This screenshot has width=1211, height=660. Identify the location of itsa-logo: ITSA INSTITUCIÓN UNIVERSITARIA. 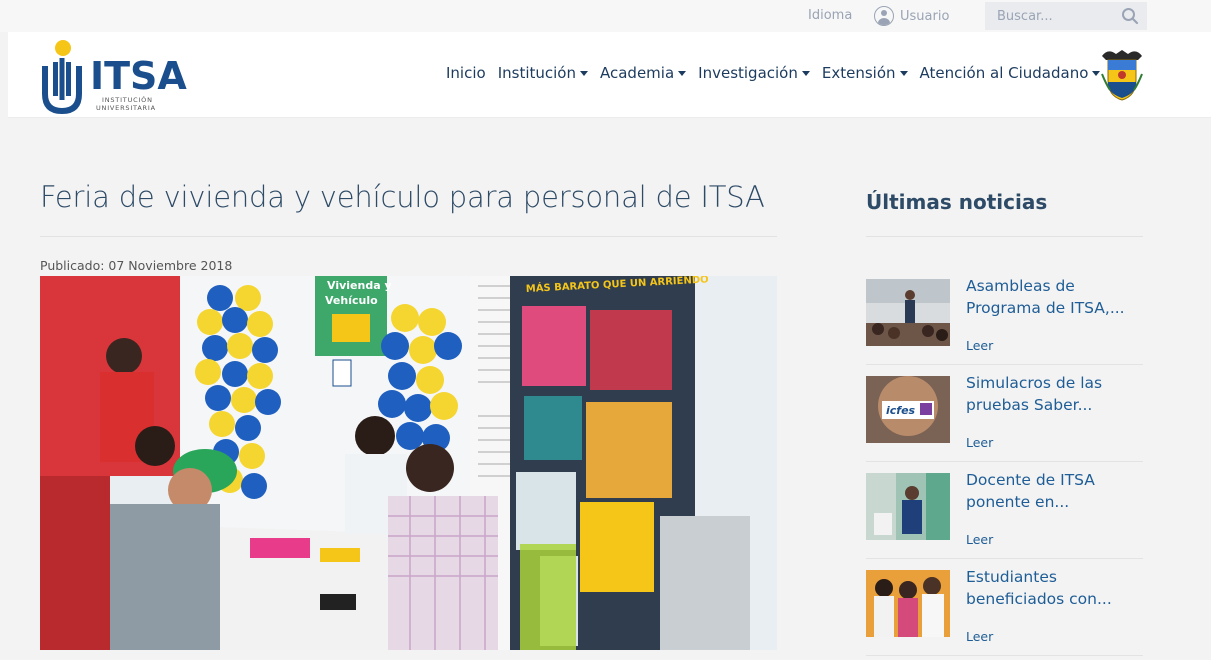
(115, 77).